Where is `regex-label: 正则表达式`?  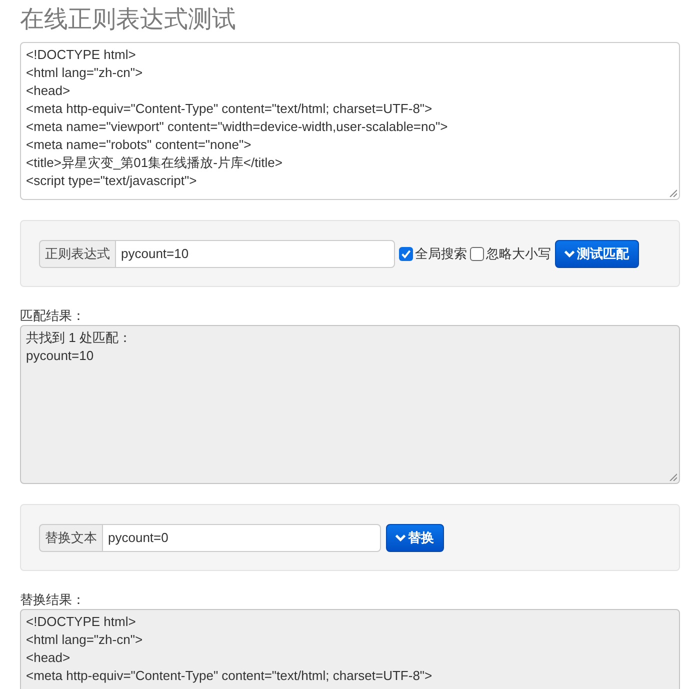
regex-label: 正则表达式 is located at coordinates (77, 254).